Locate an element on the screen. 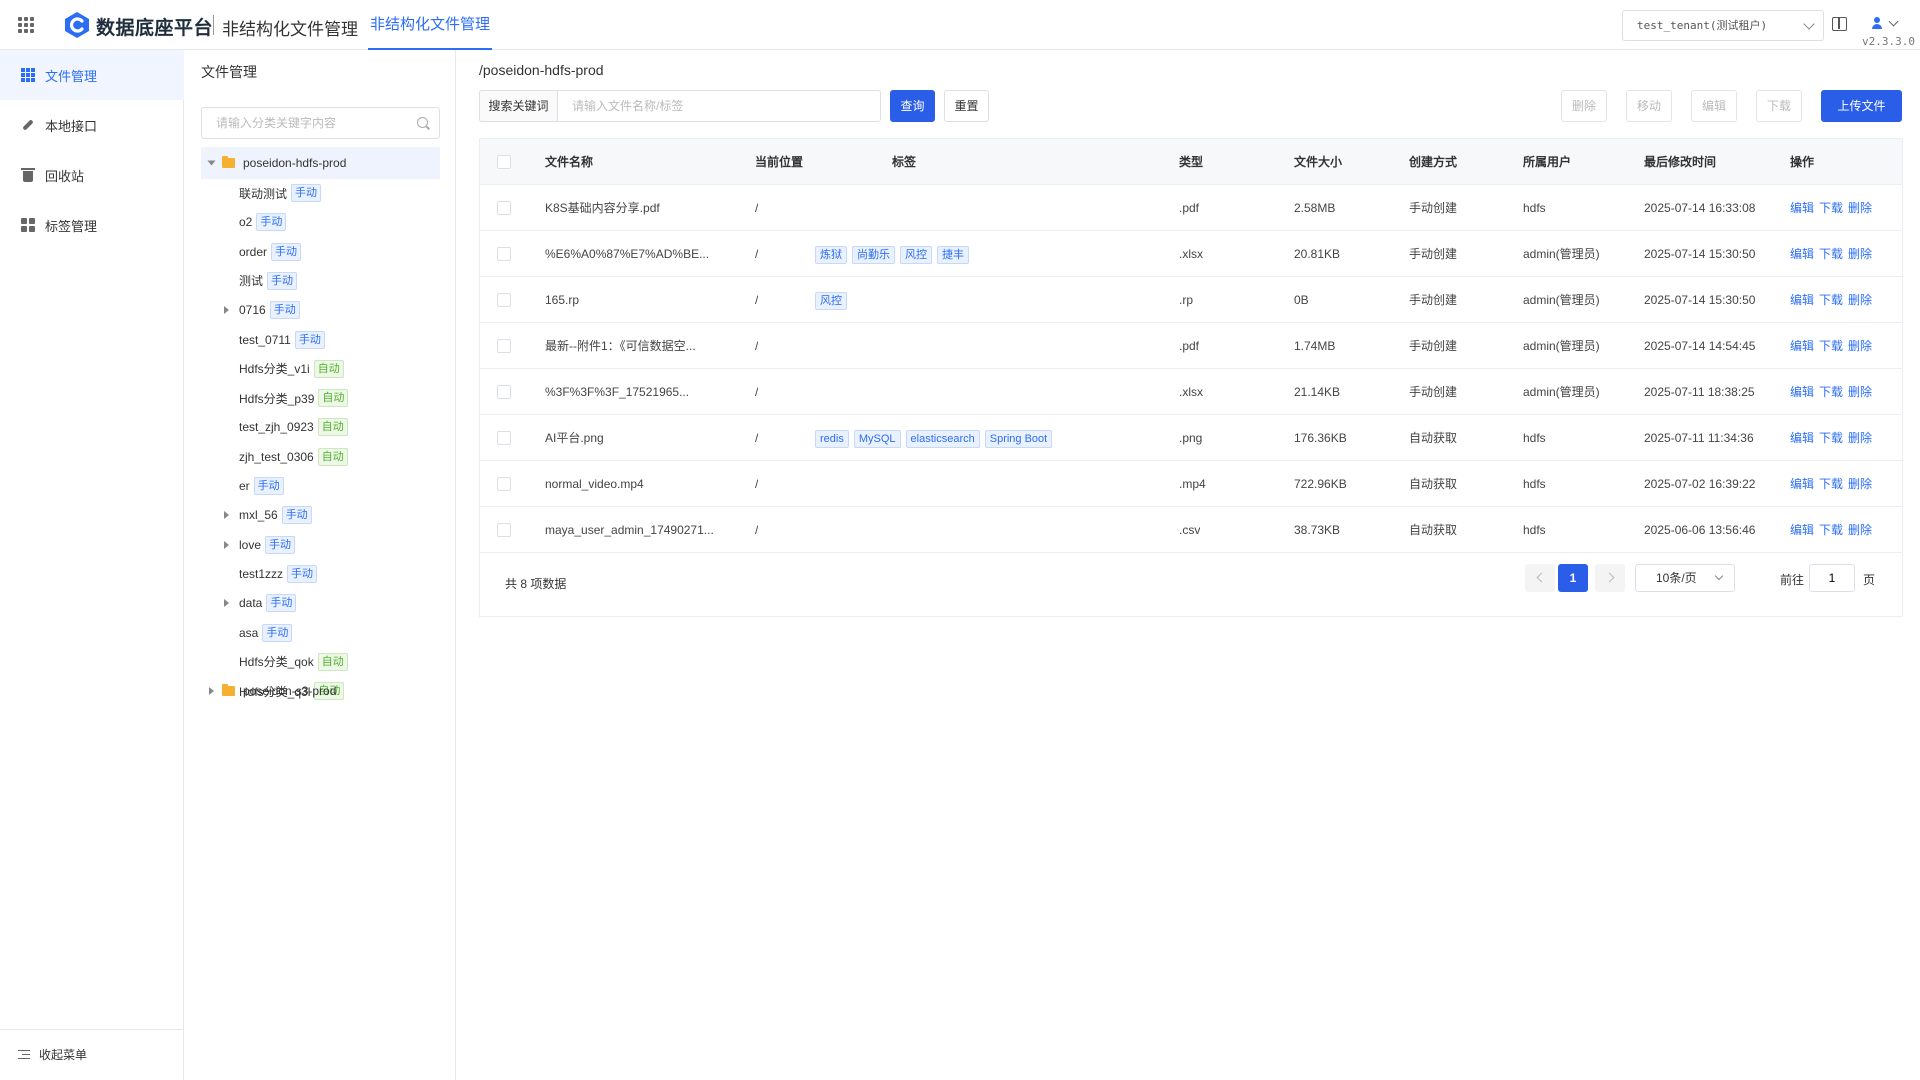 The height and width of the screenshot is (1080, 1920). layout-toggle-icon is located at coordinates (1839, 24).